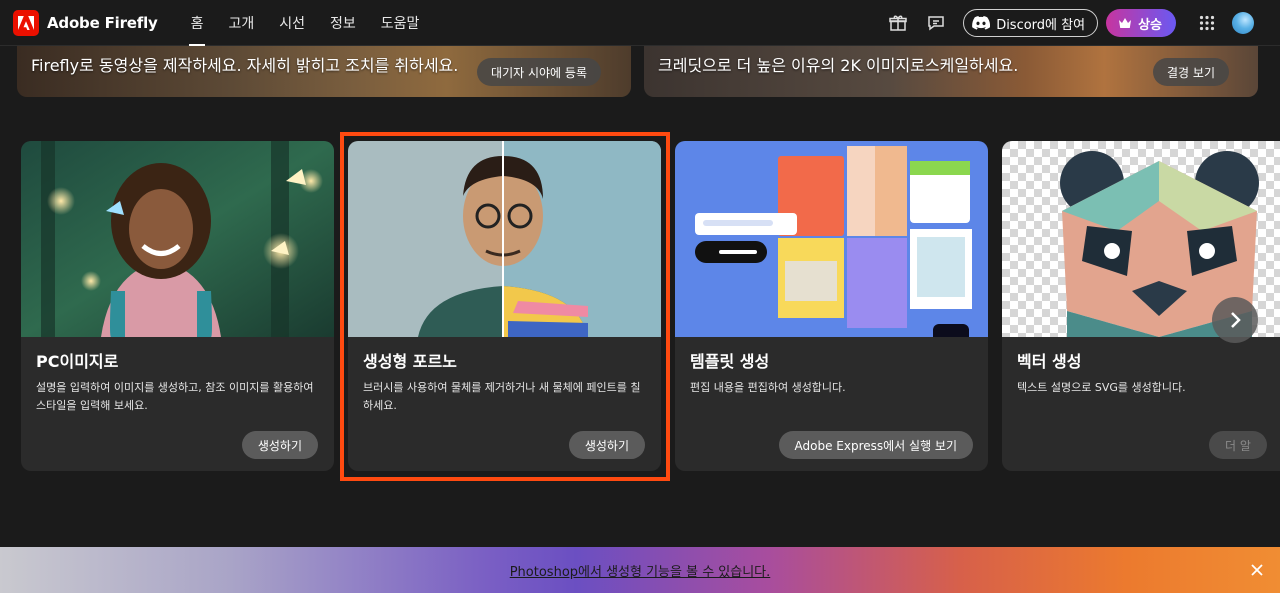 This screenshot has height=593, width=1280. What do you see at coordinates (245, 65) in the screenshot?
I see `banner-text: Firefly로 동영상을 제작하세요. 자세히 밝히고 조치를 취하세요.` at bounding box center [245, 65].